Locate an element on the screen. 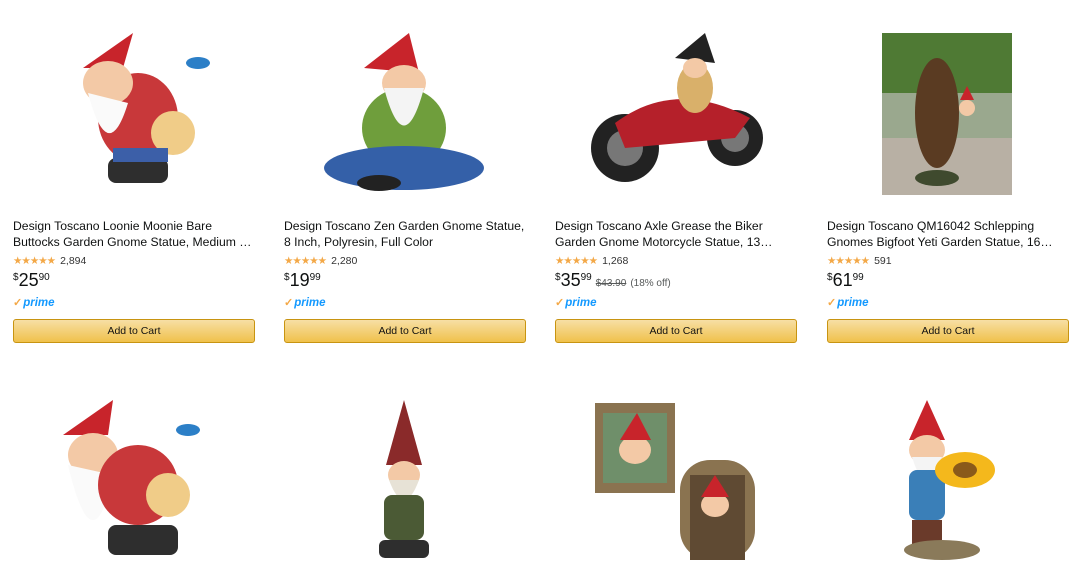 This screenshot has height=575, width=1080. price: $35 99 $43.90 (18% off) is located at coordinates (613, 280).